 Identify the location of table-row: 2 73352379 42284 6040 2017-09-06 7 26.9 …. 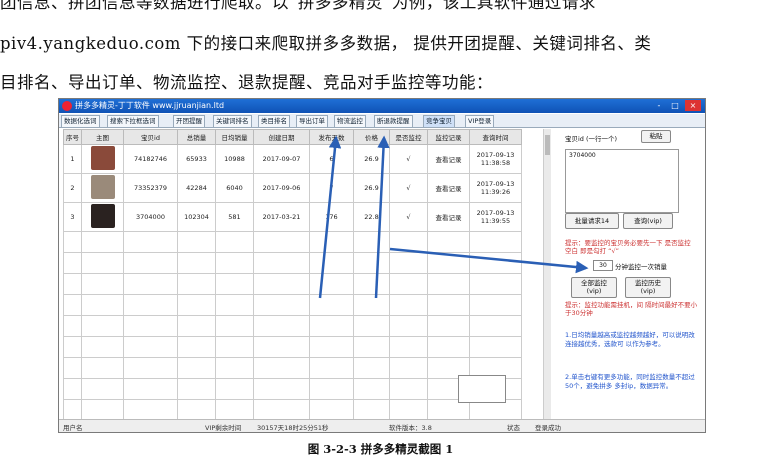
(292, 188).